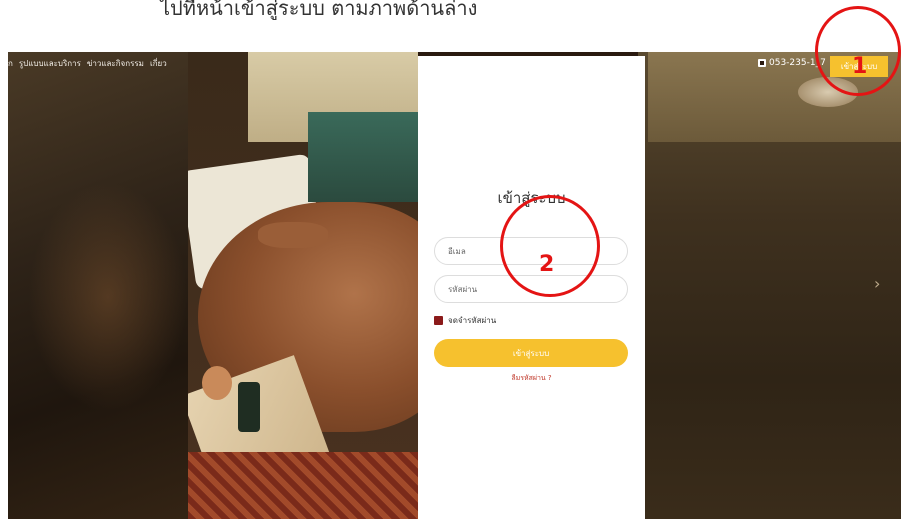 Image resolution: width=901 pixels, height=519 pixels. I want to click on nav-item-services: รูปแบบและบริการ, so click(50, 63).